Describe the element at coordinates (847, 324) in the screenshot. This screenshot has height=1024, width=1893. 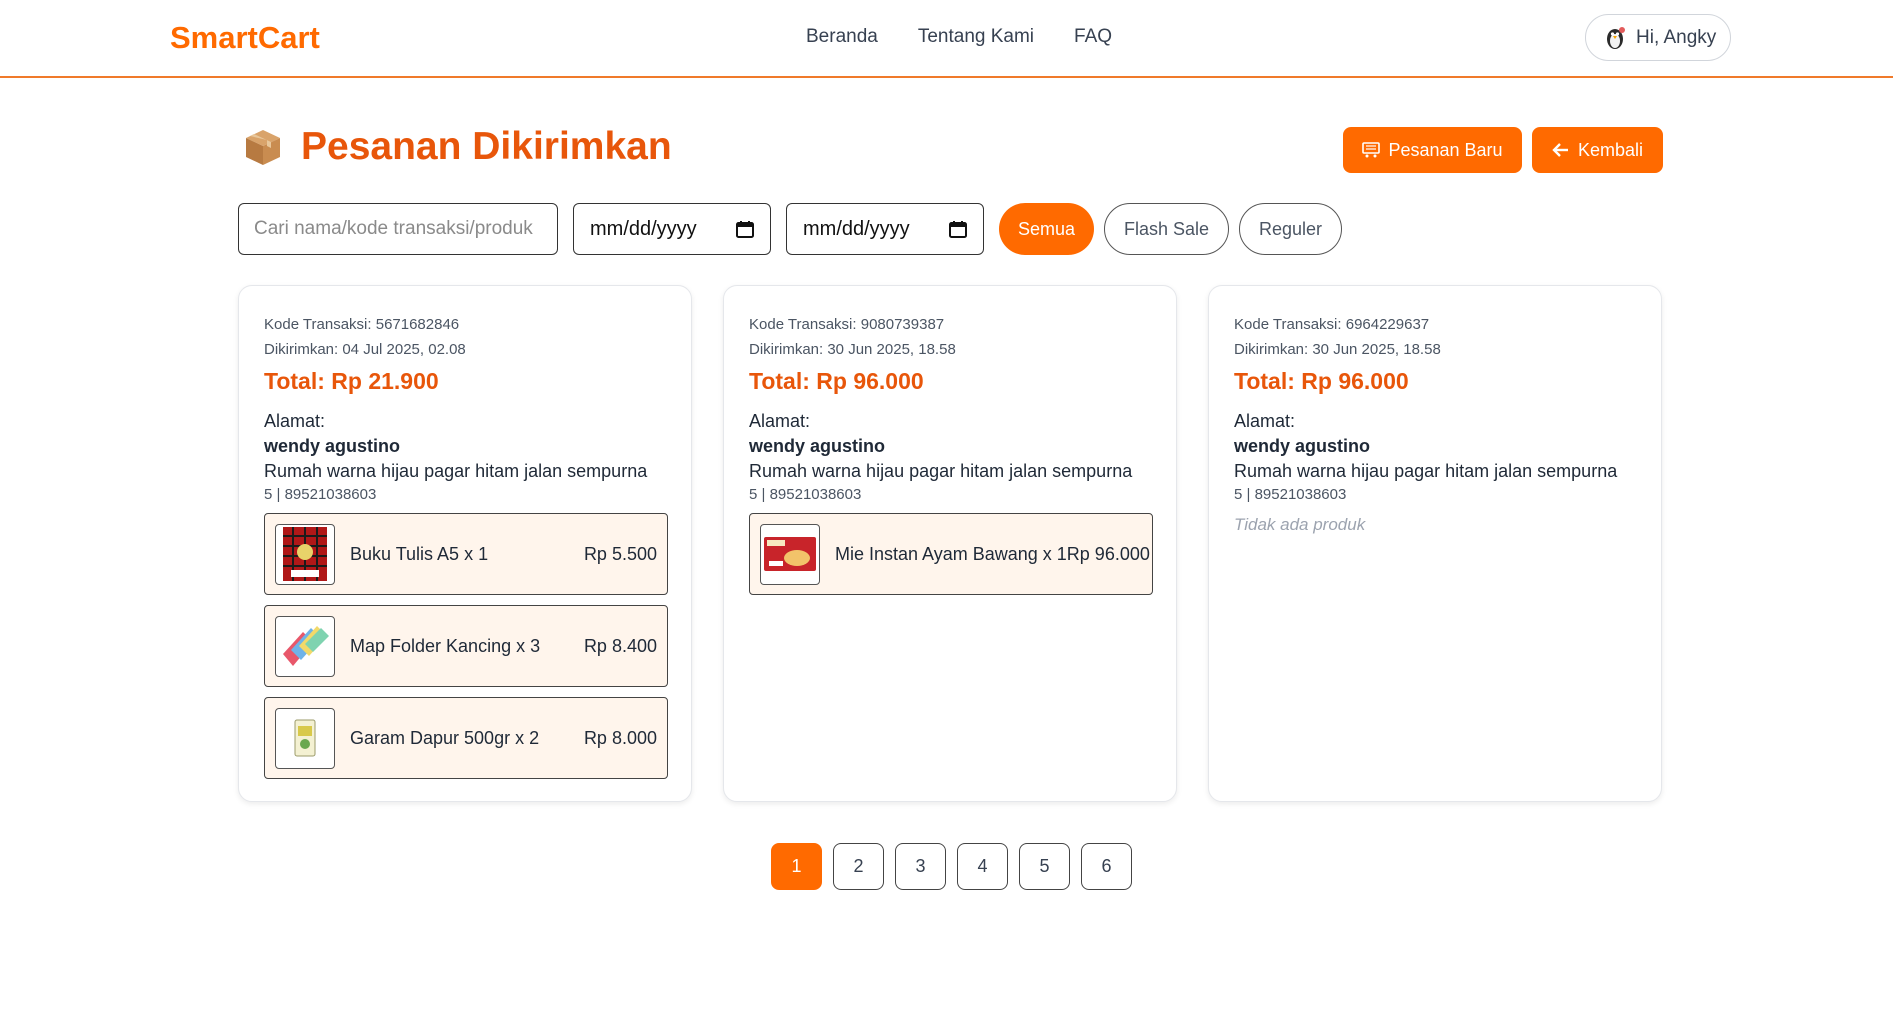
I see `transaction-code: Kode Transaksi: 9080739387` at that location.